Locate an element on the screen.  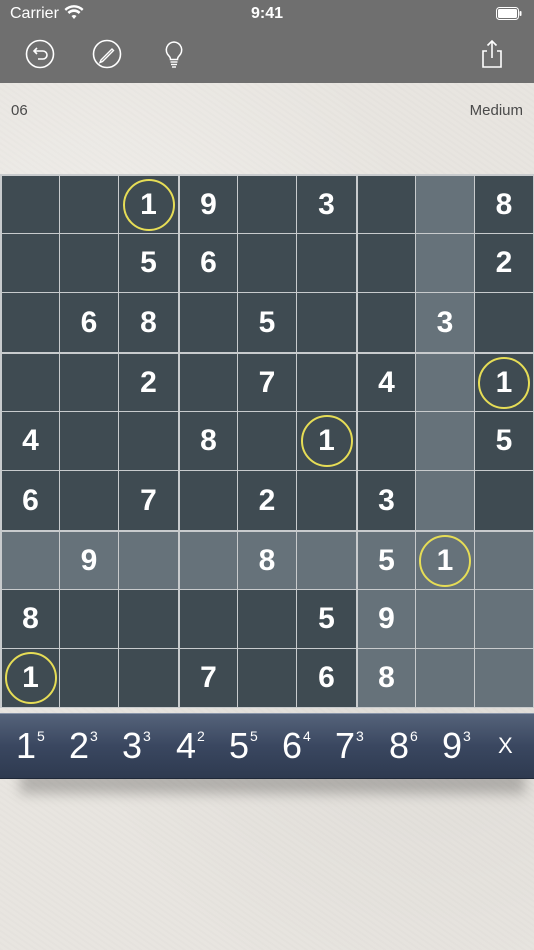
tray-digit-label: 7 is located at coordinates (345, 745).